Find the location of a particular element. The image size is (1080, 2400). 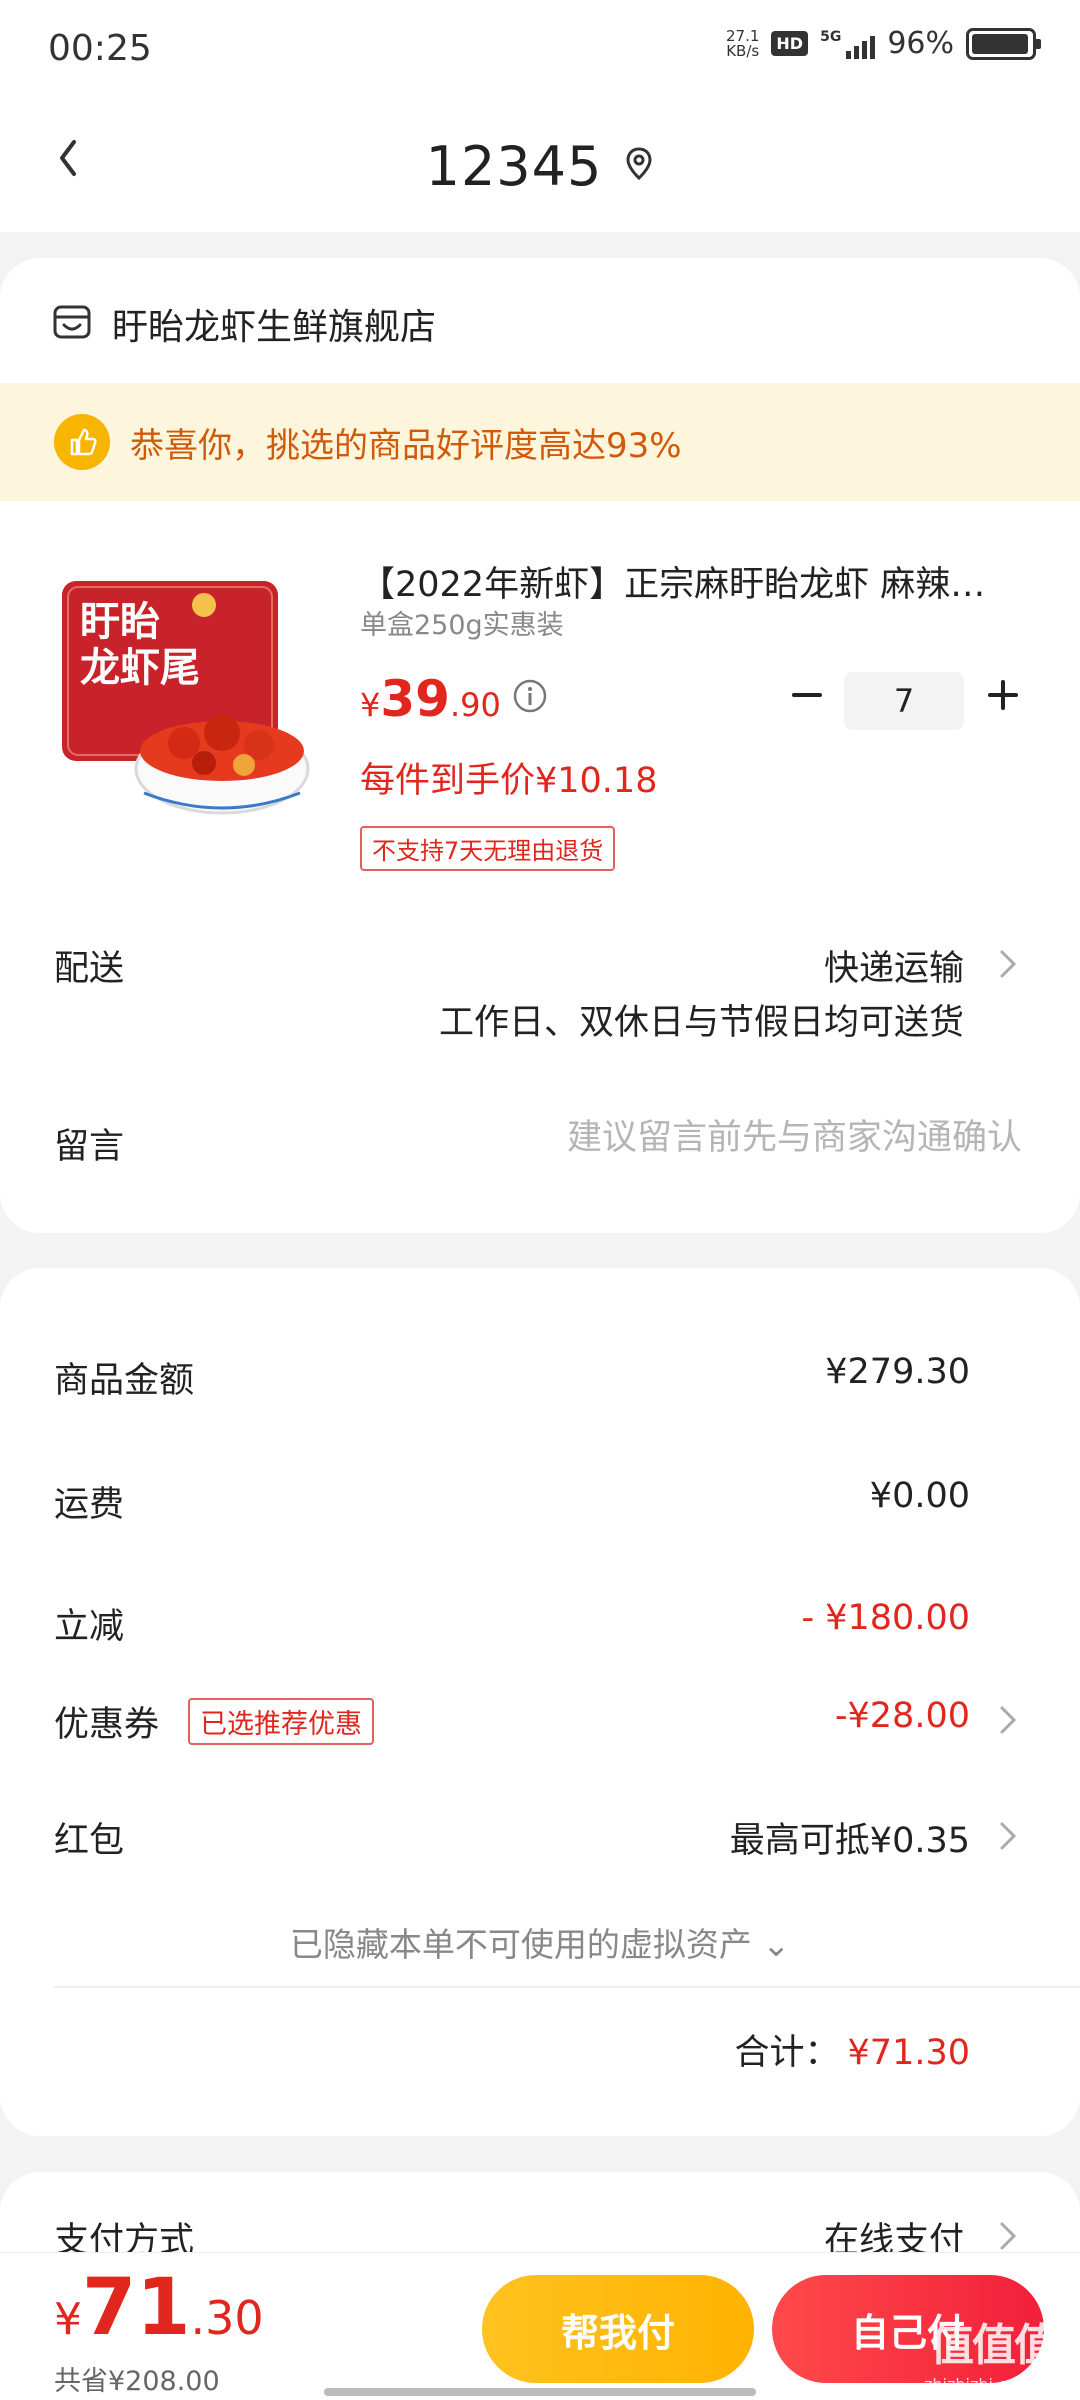

message-label: 留言 is located at coordinates (89, 1147).